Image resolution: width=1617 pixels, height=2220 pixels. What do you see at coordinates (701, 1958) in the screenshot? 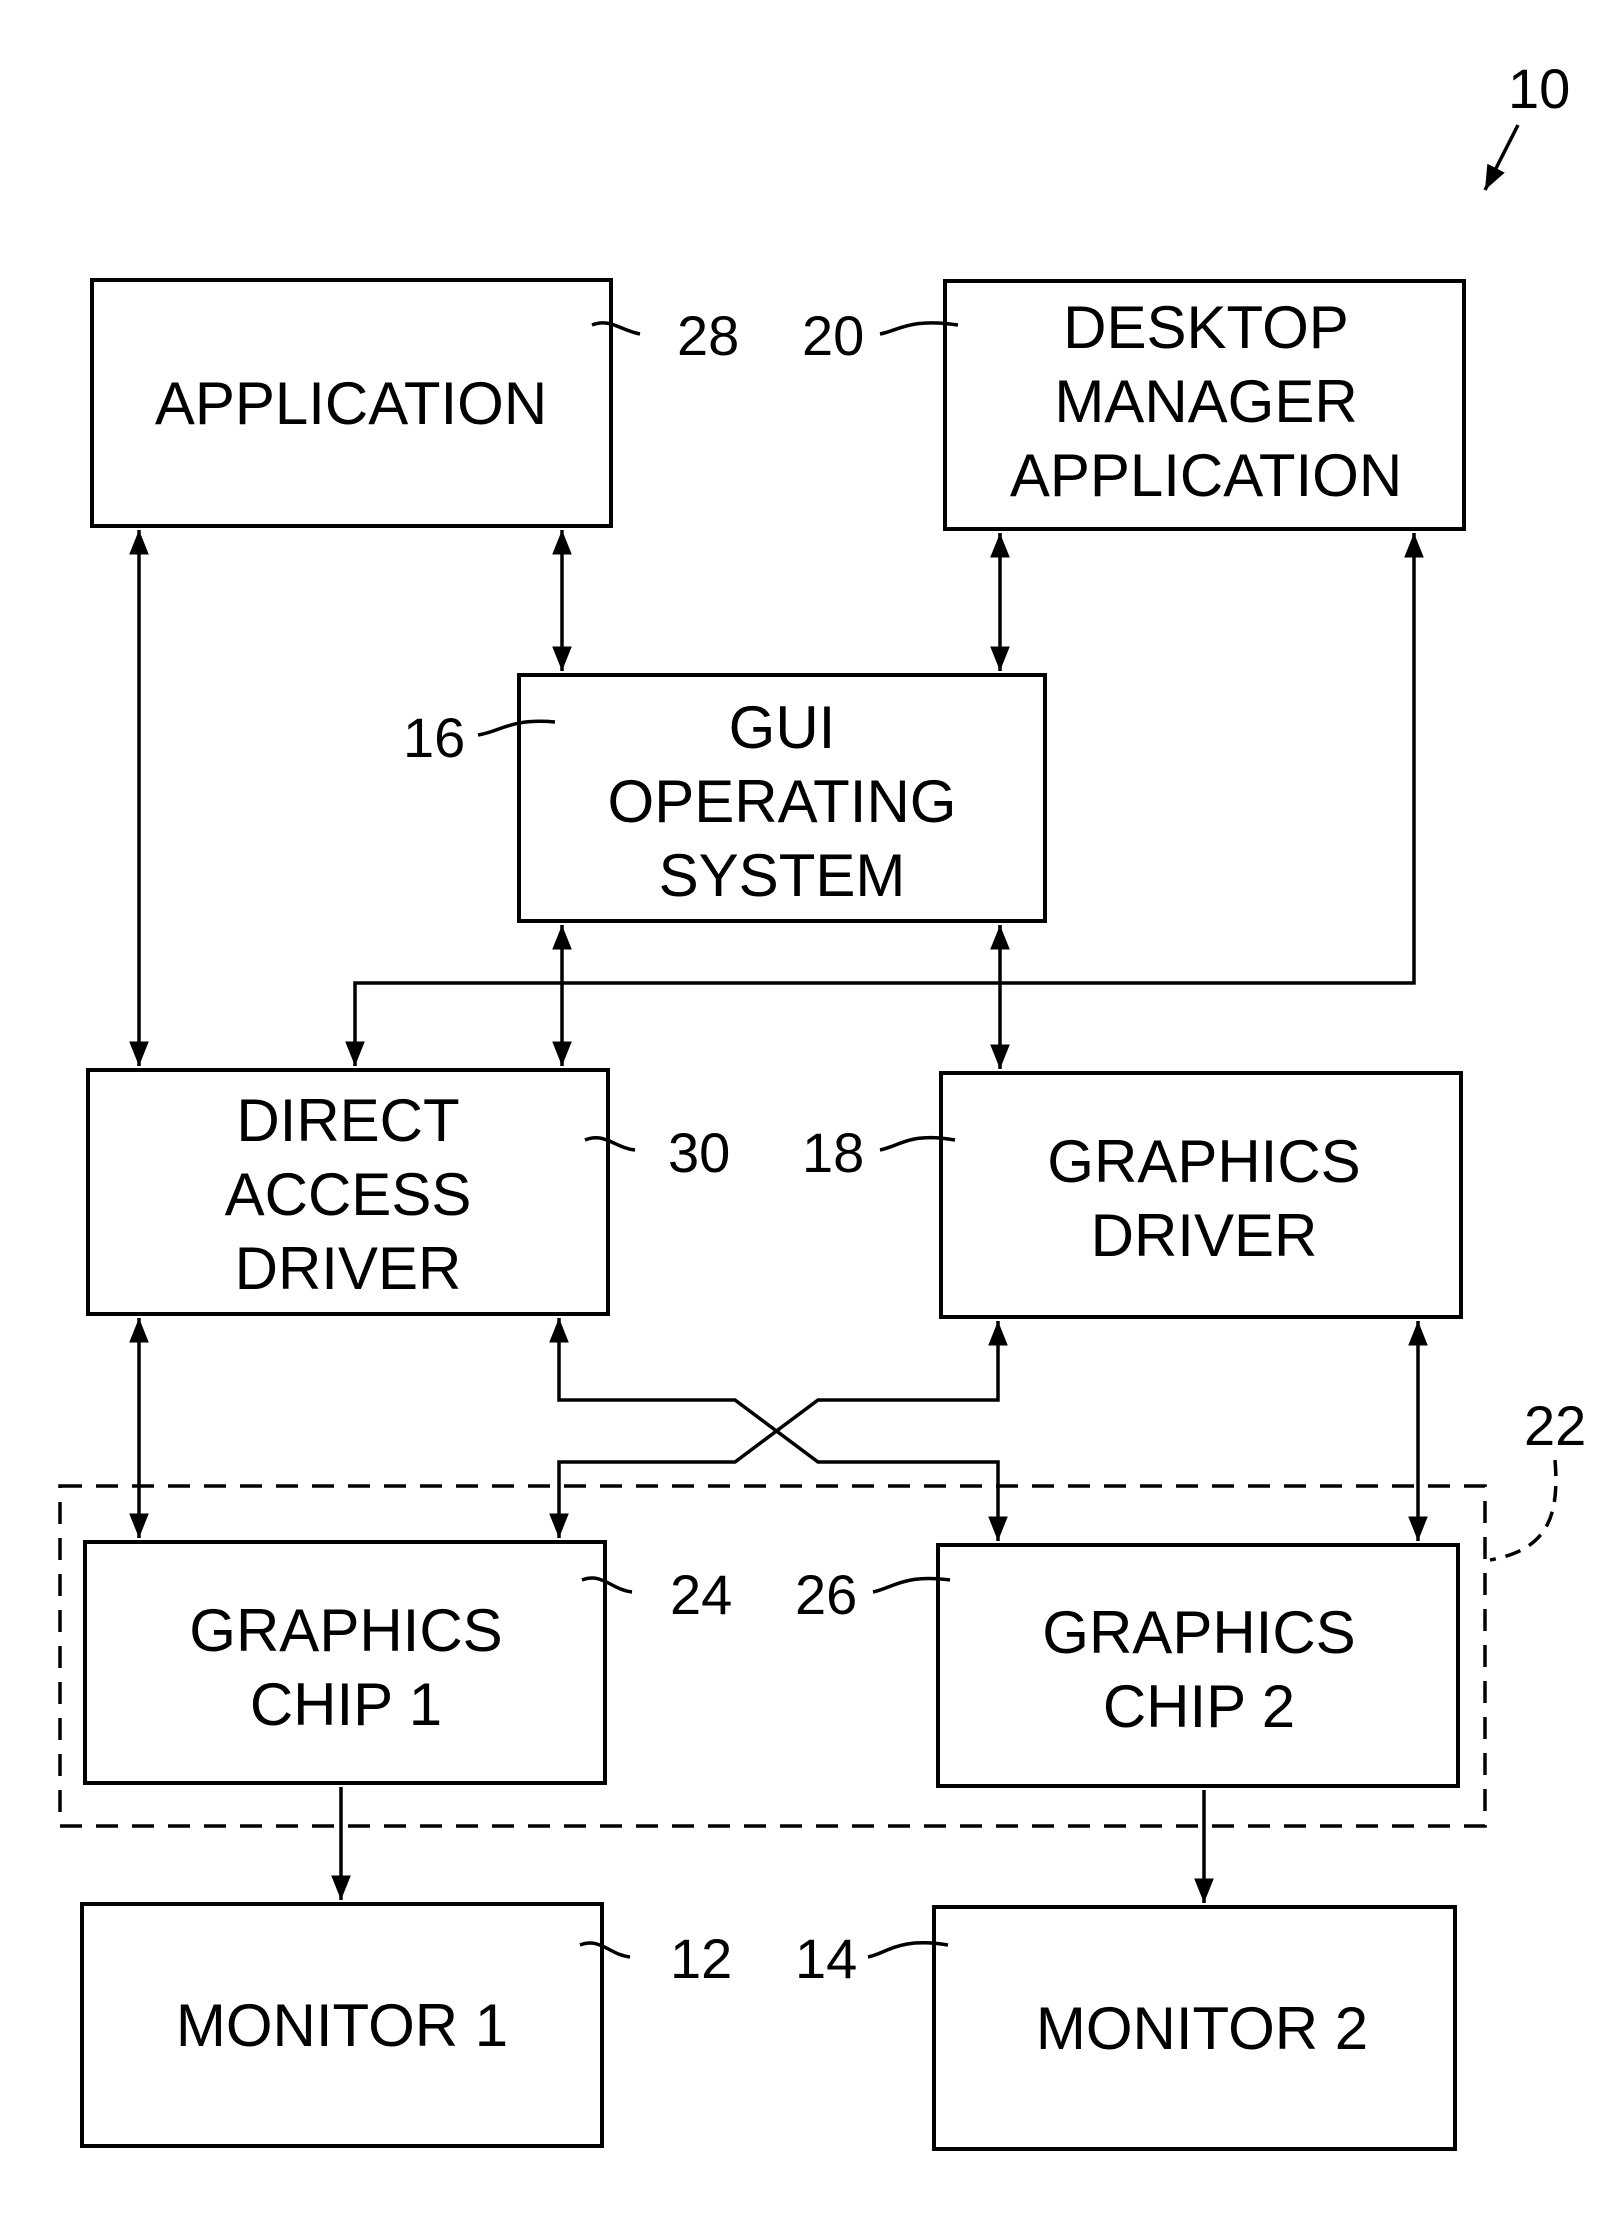
I see `monitor-1-ref: 12` at bounding box center [701, 1958].